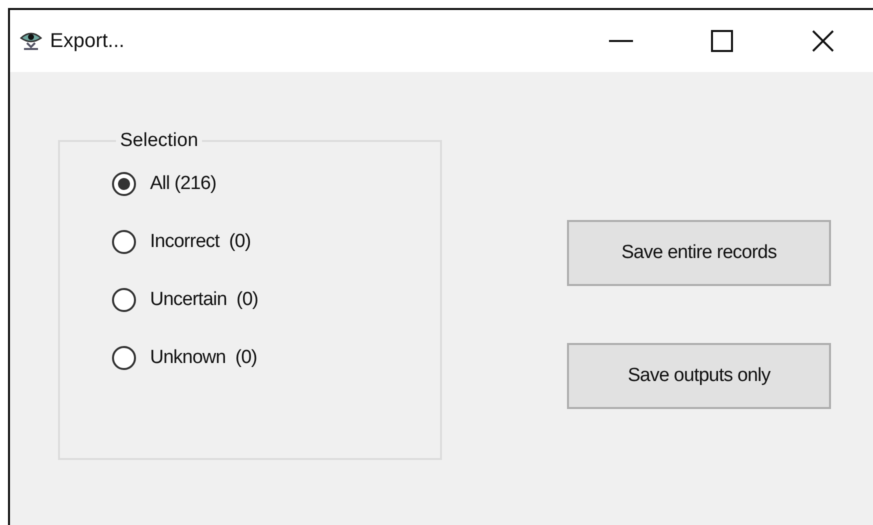 Image resolution: width=873 pixels, height=525 pixels. I want to click on radio-option: Incorrect (0), so click(181, 242).